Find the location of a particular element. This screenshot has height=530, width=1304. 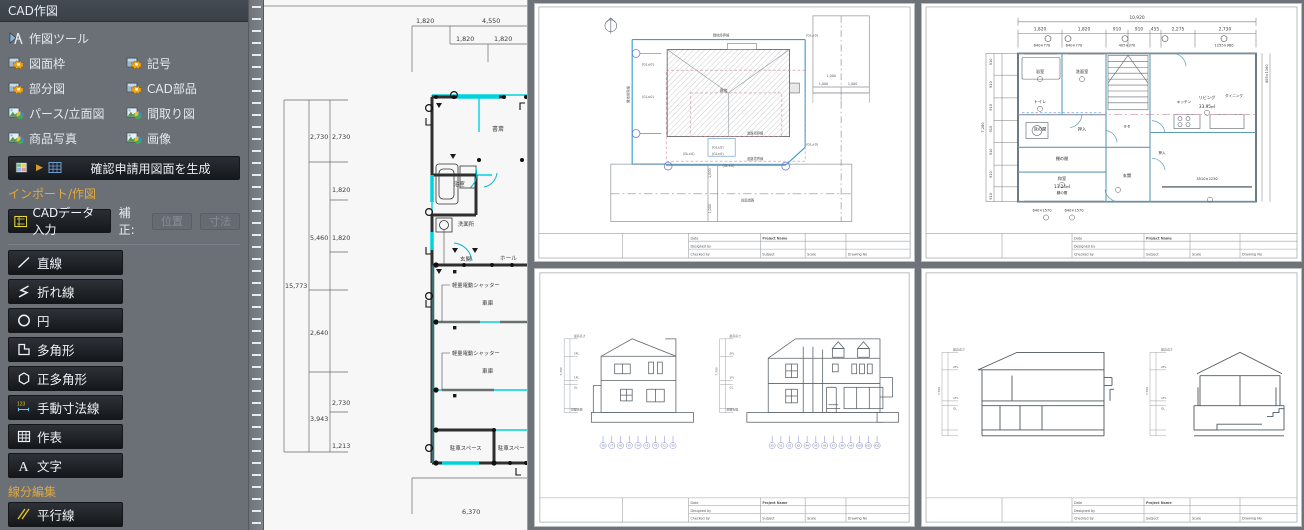

tb-checked-label: Checked by is located at coordinates (699, 519).